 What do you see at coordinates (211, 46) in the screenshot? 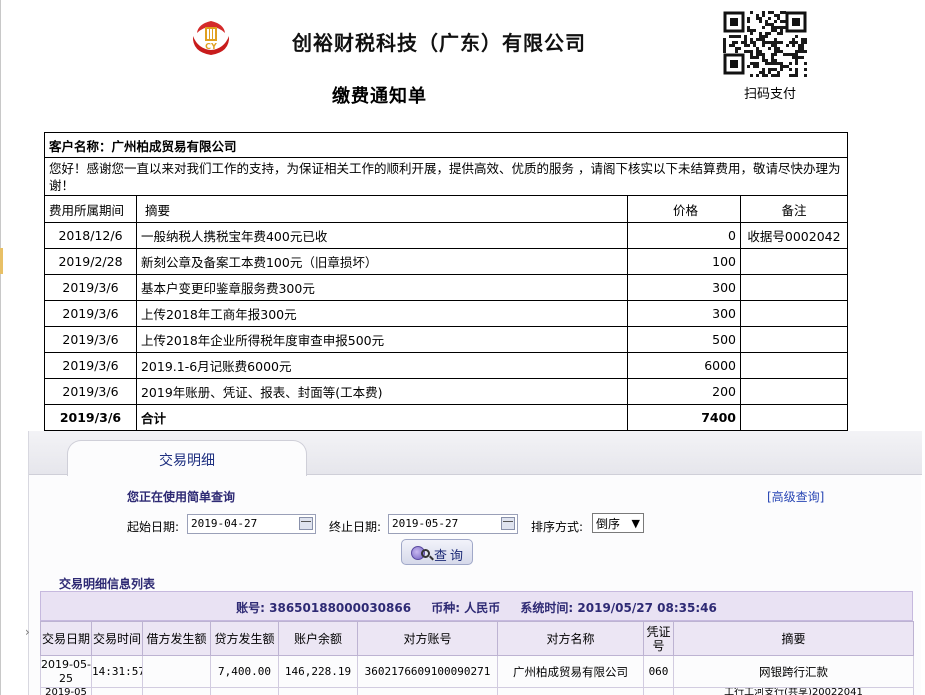
I see `svg-text: CY` at bounding box center [211, 46].